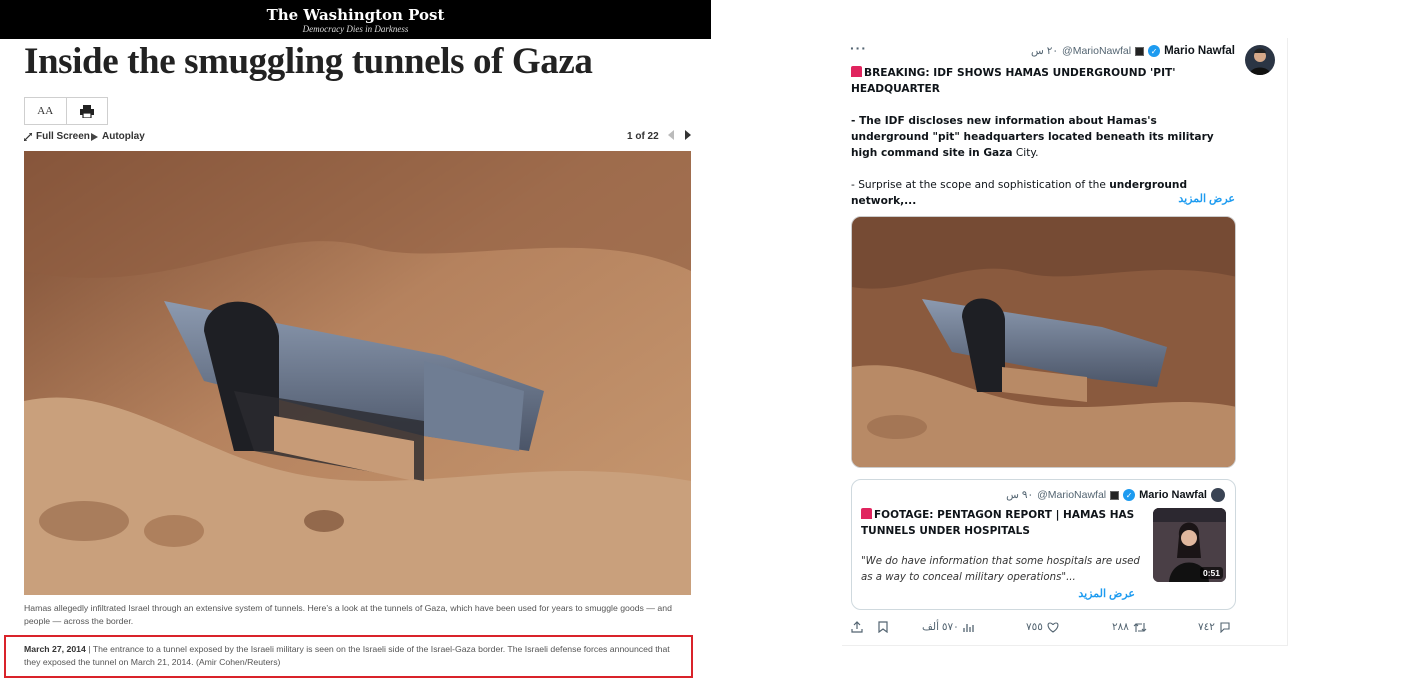  I want to click on wapo-tagline: Democracy Dies in Darkness, so click(355, 29).